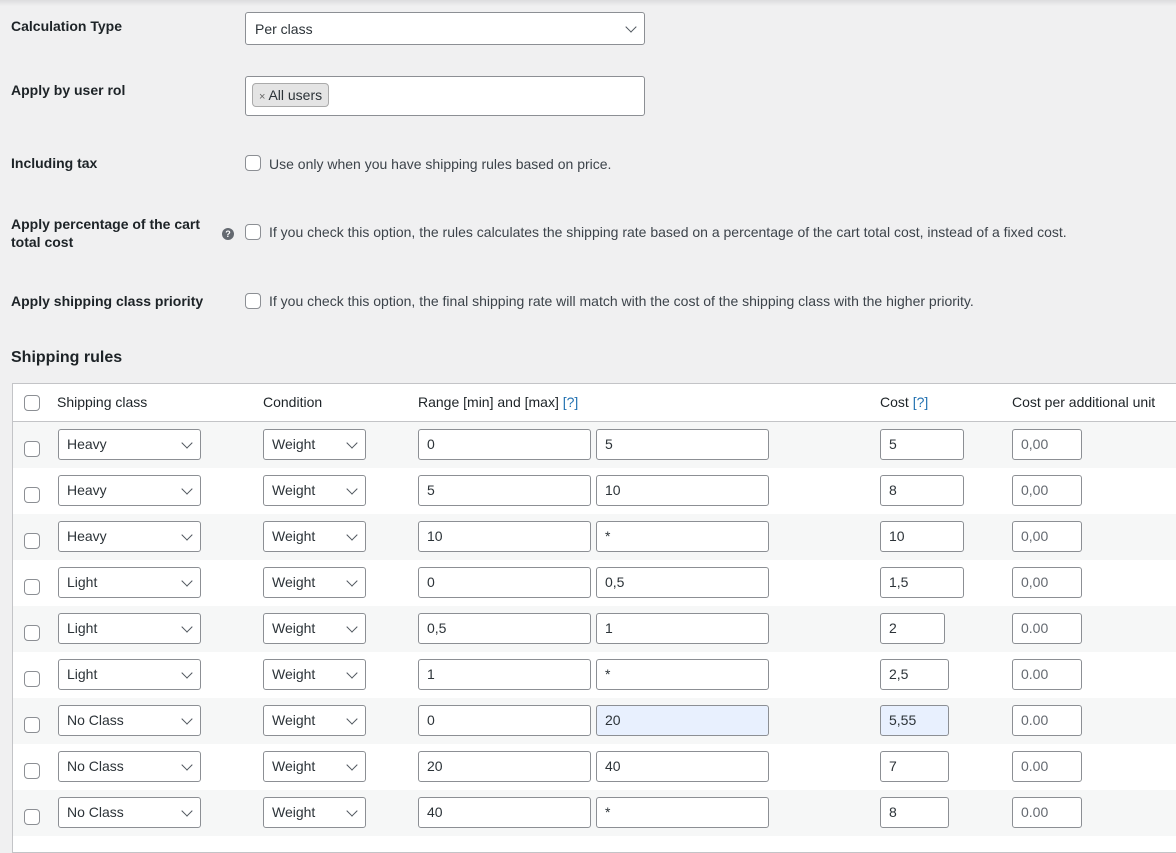 This screenshot has height=853, width=1176. Describe the element at coordinates (894, 402) in the screenshot. I see `column-cost-label: Cost` at that location.